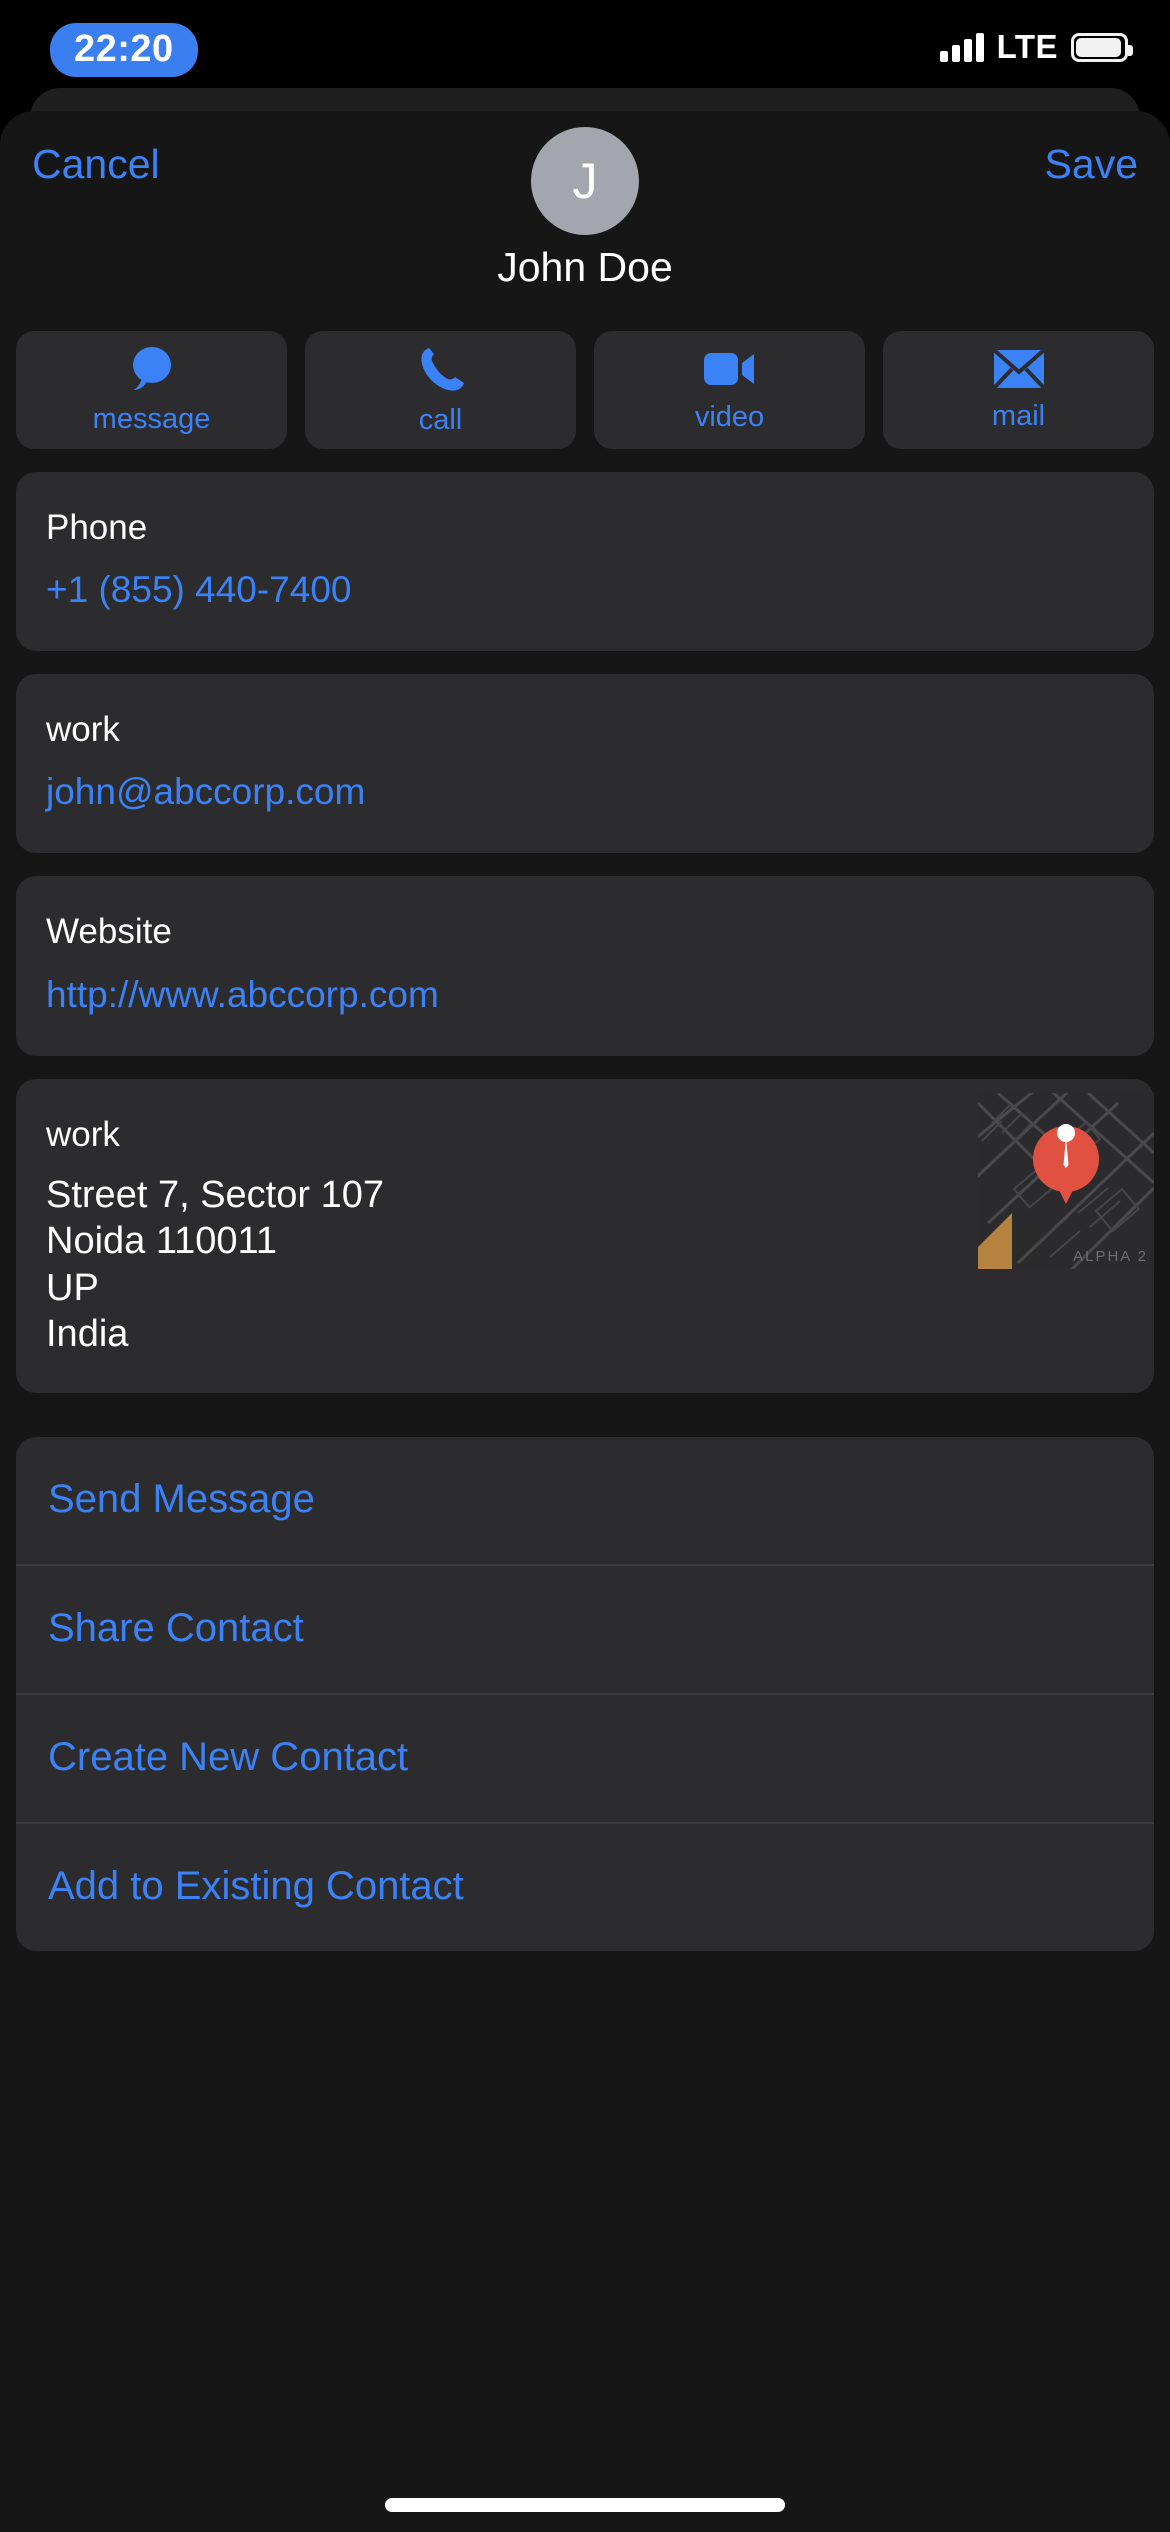 This screenshot has height=2532, width=1170. What do you see at coordinates (585, 966) in the screenshot?
I see `field-card-website: Website http://www.abccorp.com` at bounding box center [585, 966].